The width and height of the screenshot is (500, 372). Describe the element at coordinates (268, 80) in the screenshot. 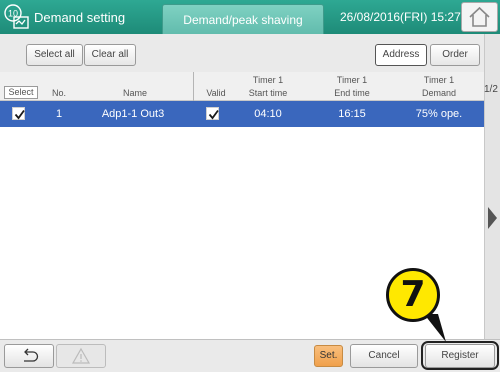

I see `timer1-start-header-top: Timer 1` at that location.